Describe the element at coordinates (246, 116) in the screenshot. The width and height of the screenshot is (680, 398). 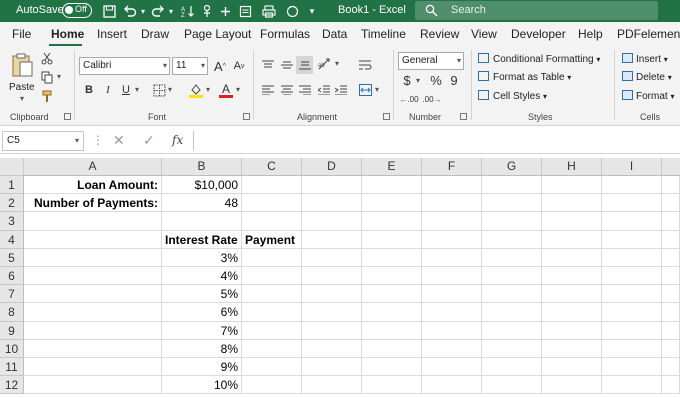
I see `font-launcher-icon` at that location.